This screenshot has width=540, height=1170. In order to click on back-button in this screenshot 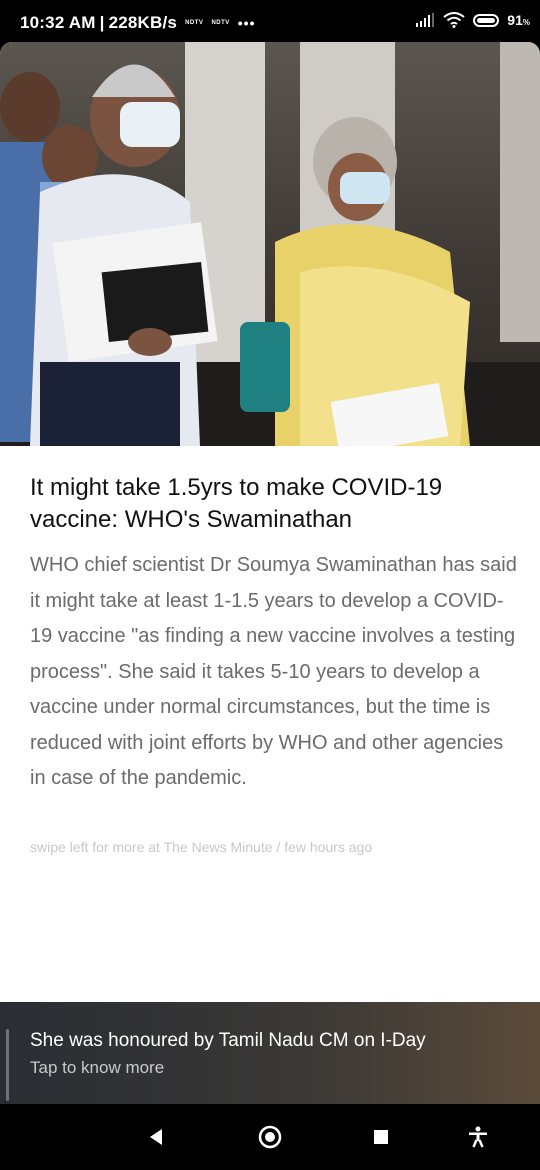, I will do `click(156, 1137)`.